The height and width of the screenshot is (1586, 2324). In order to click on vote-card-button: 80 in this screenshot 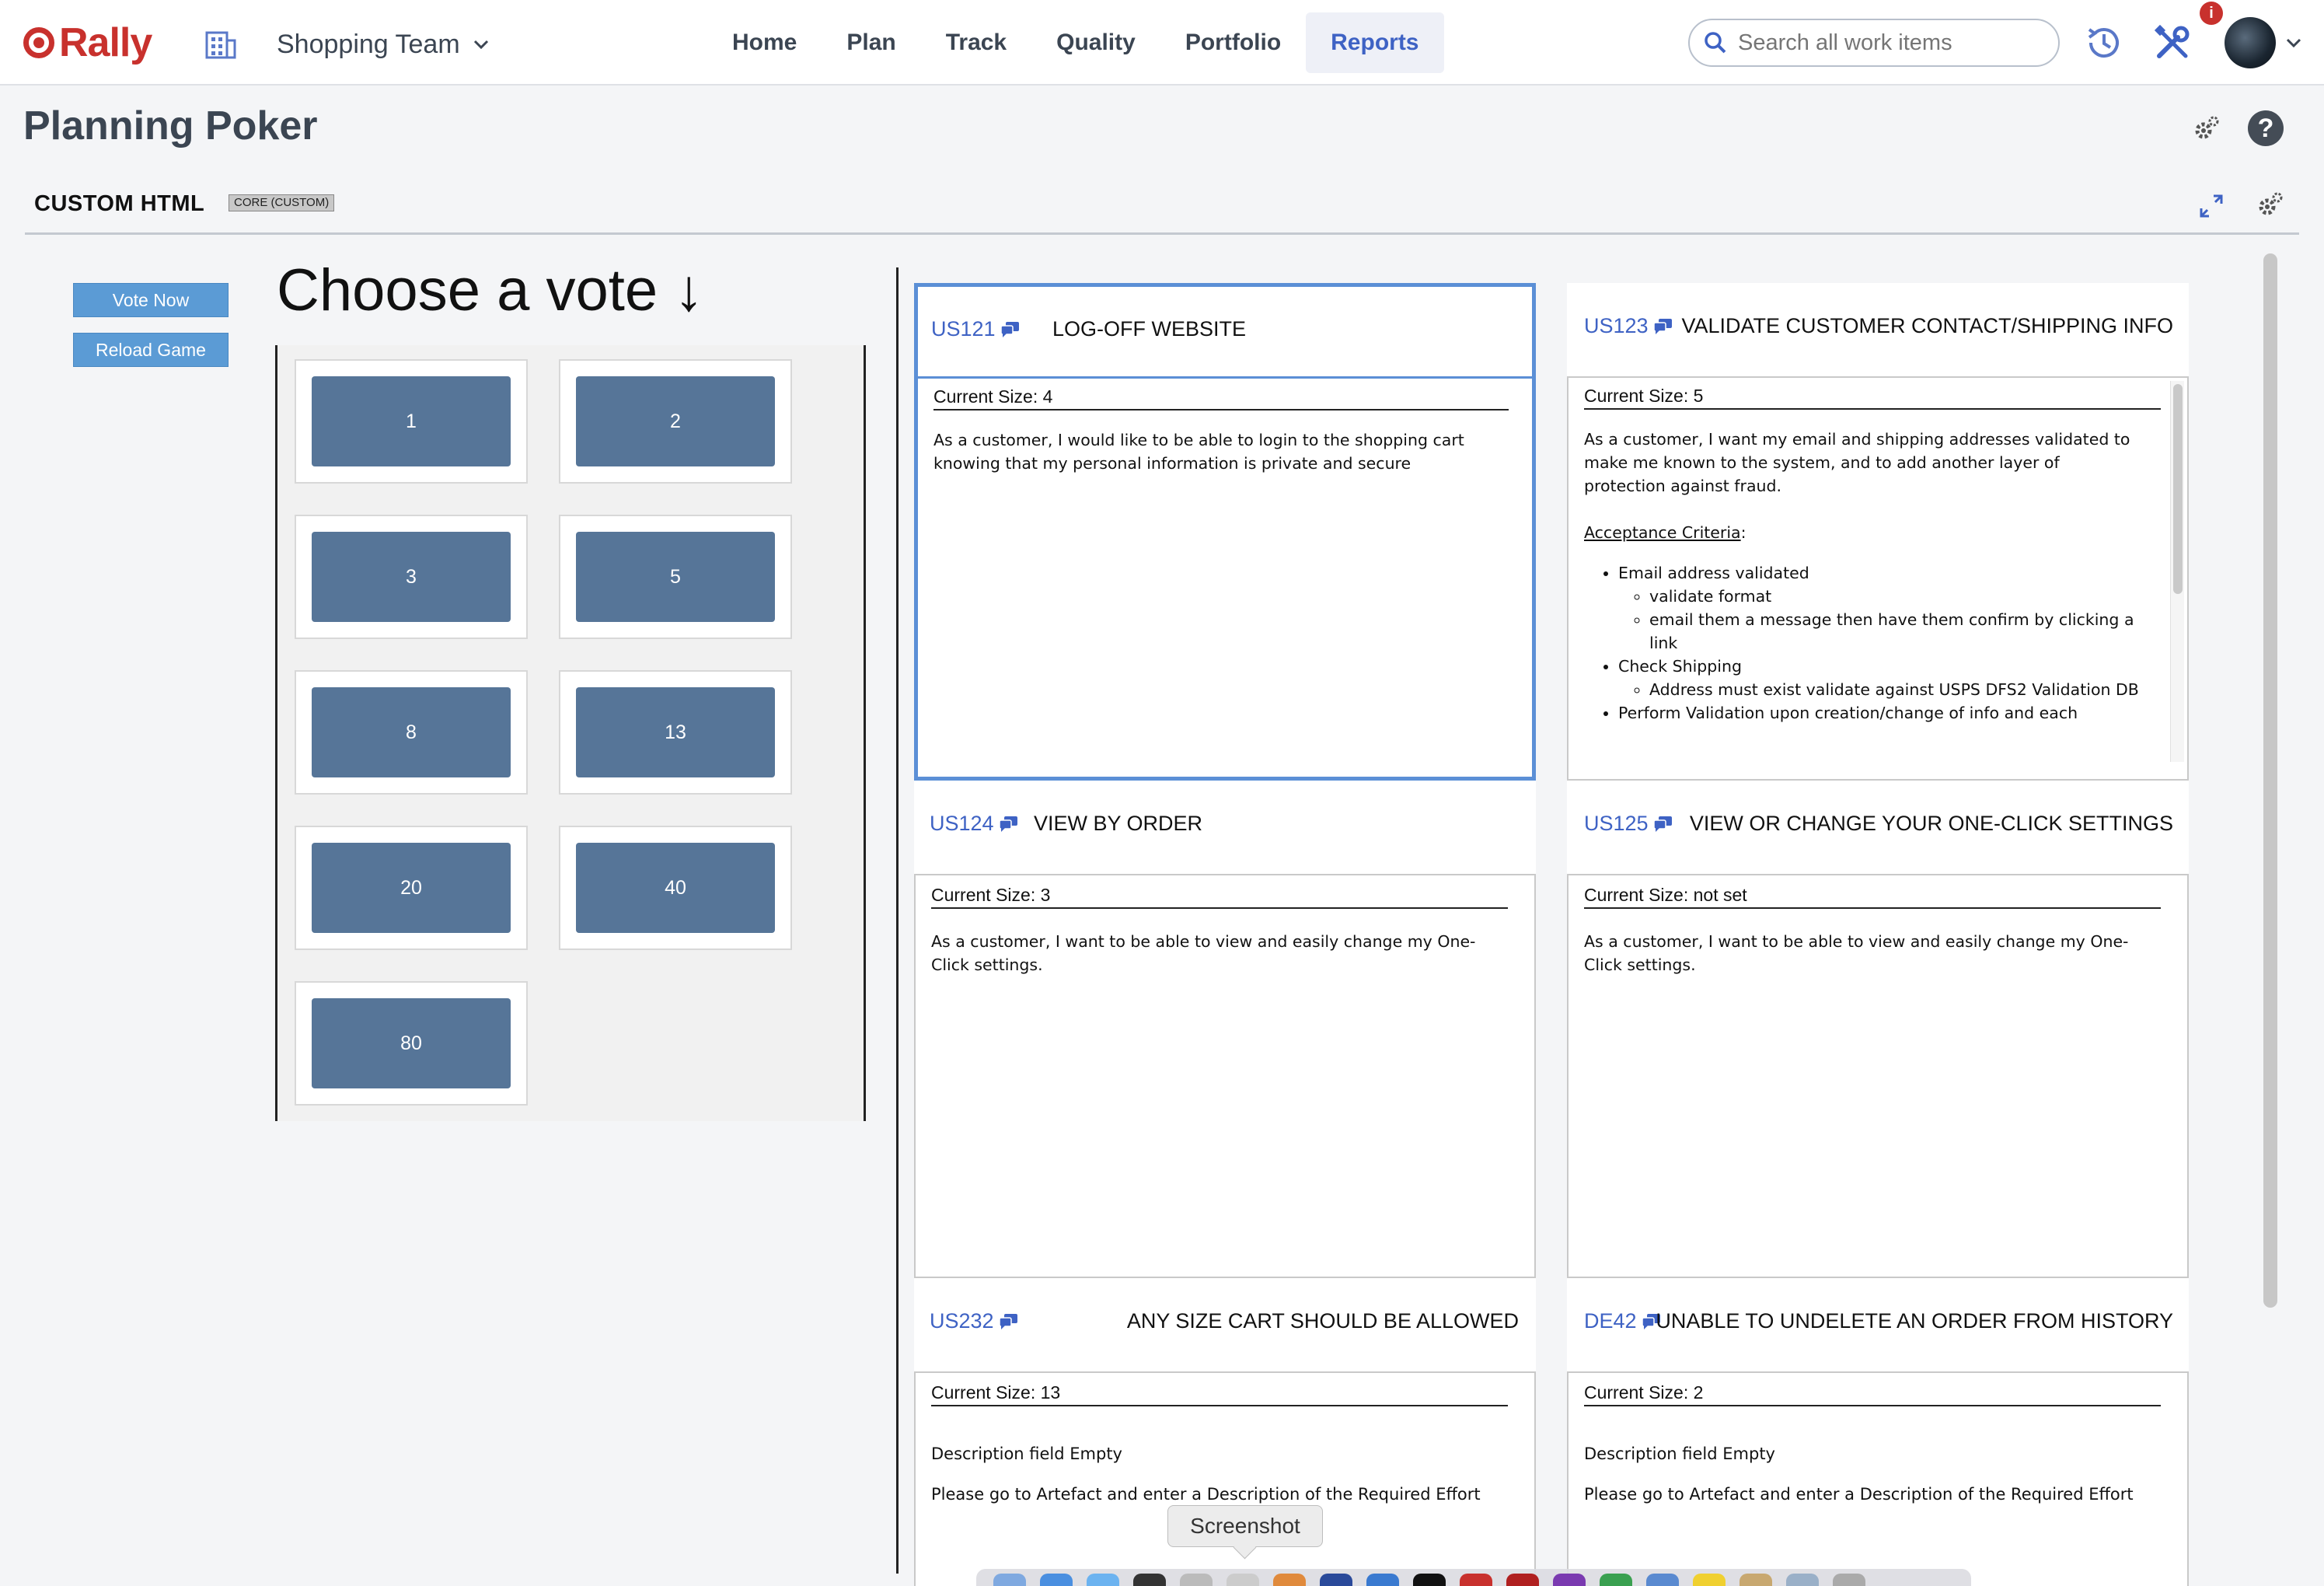, I will do `click(411, 1043)`.